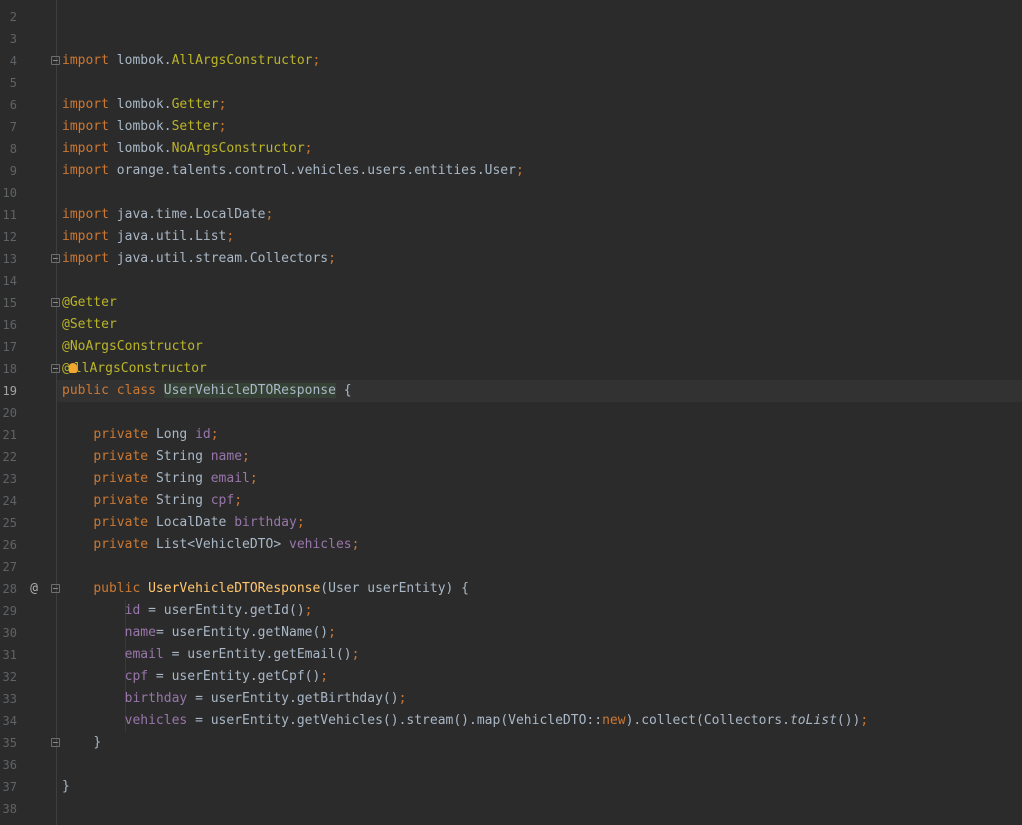 The height and width of the screenshot is (825, 1022). Describe the element at coordinates (9, 589) in the screenshot. I see `line-number: 28` at that location.